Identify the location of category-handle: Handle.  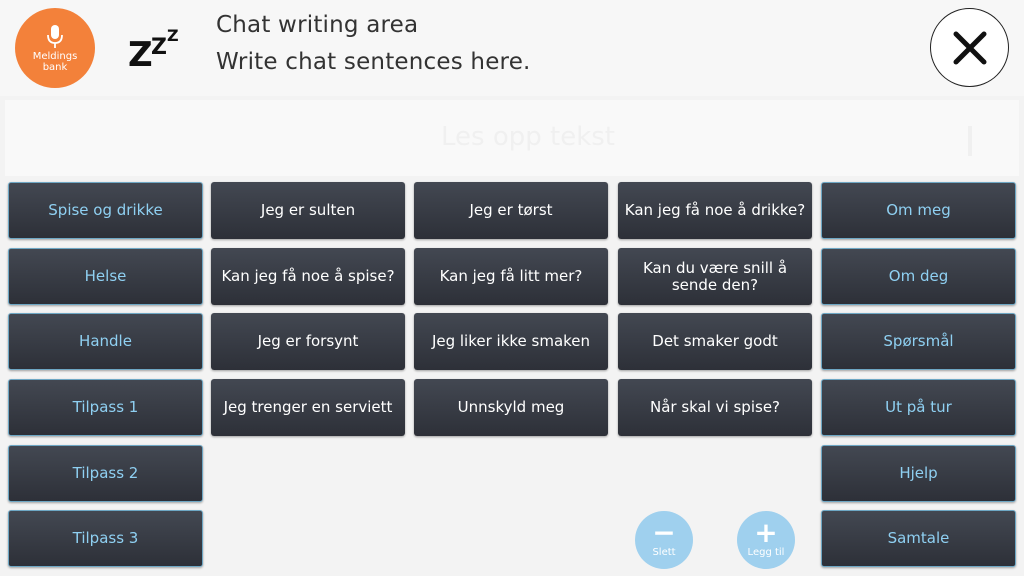
(105, 341).